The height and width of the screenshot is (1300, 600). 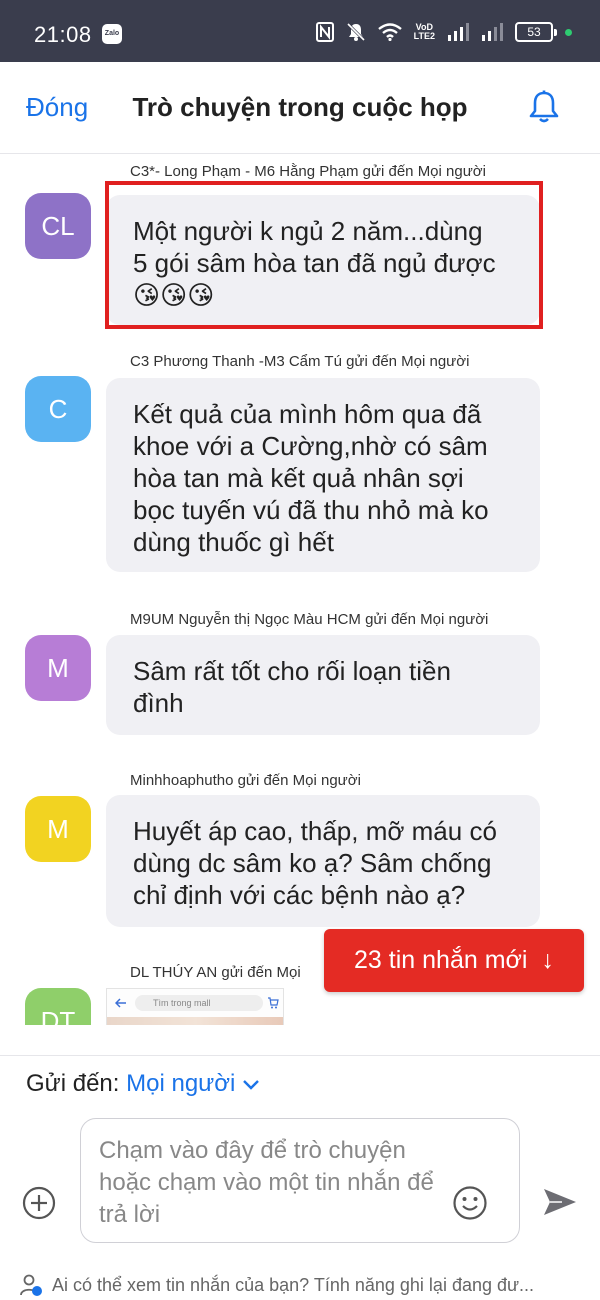 I want to click on arrow-down-icon: ↓, so click(x=547, y=960).